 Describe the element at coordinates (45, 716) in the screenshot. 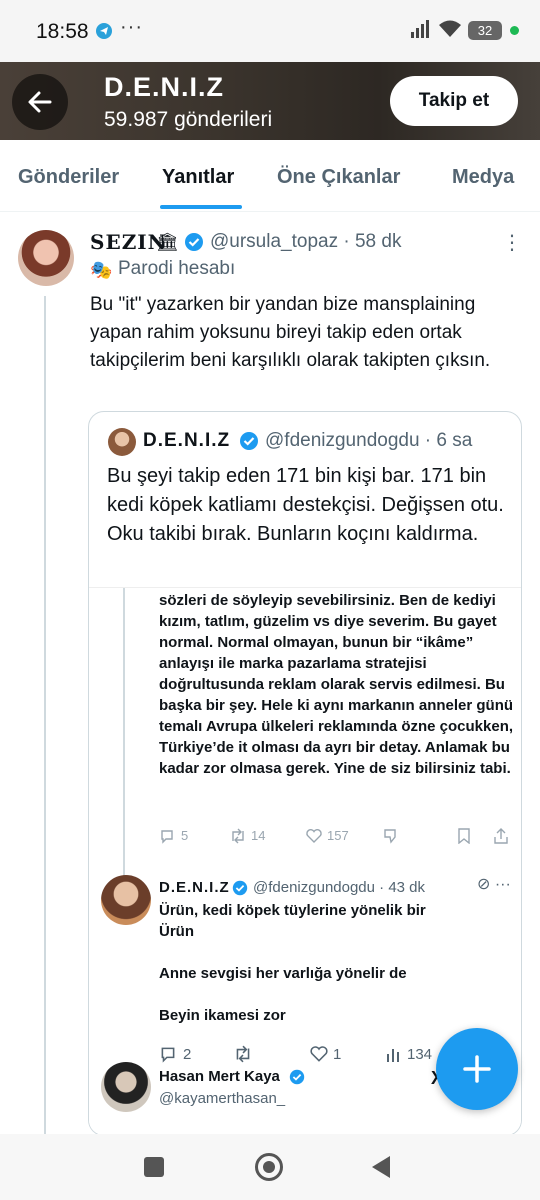

I see `thread-line` at that location.